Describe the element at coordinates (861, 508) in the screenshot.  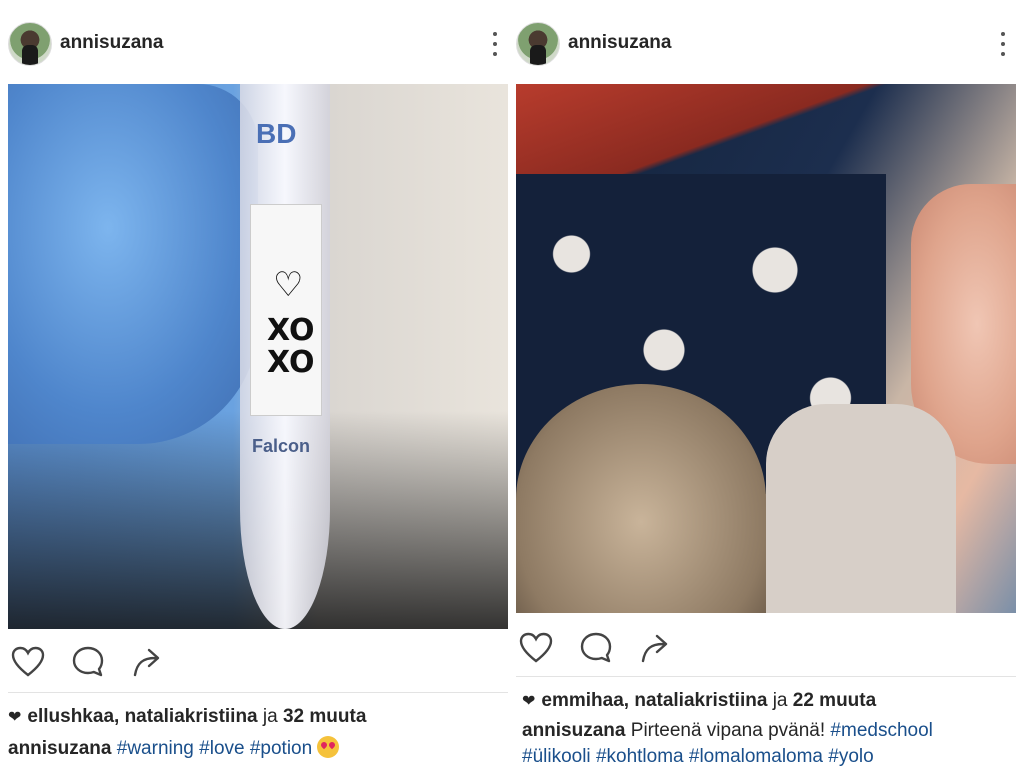
I see `sweater-shape` at that location.